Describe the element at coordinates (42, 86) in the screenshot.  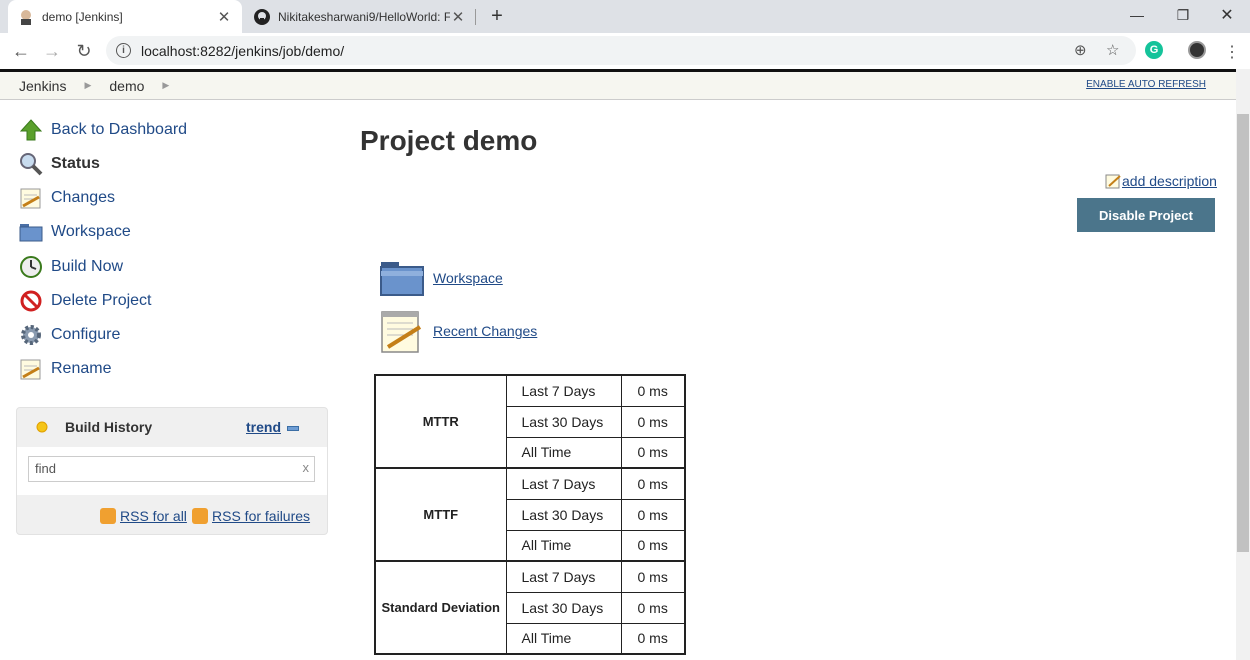
I see `breadcrumb-jenkins: Jenkins` at that location.